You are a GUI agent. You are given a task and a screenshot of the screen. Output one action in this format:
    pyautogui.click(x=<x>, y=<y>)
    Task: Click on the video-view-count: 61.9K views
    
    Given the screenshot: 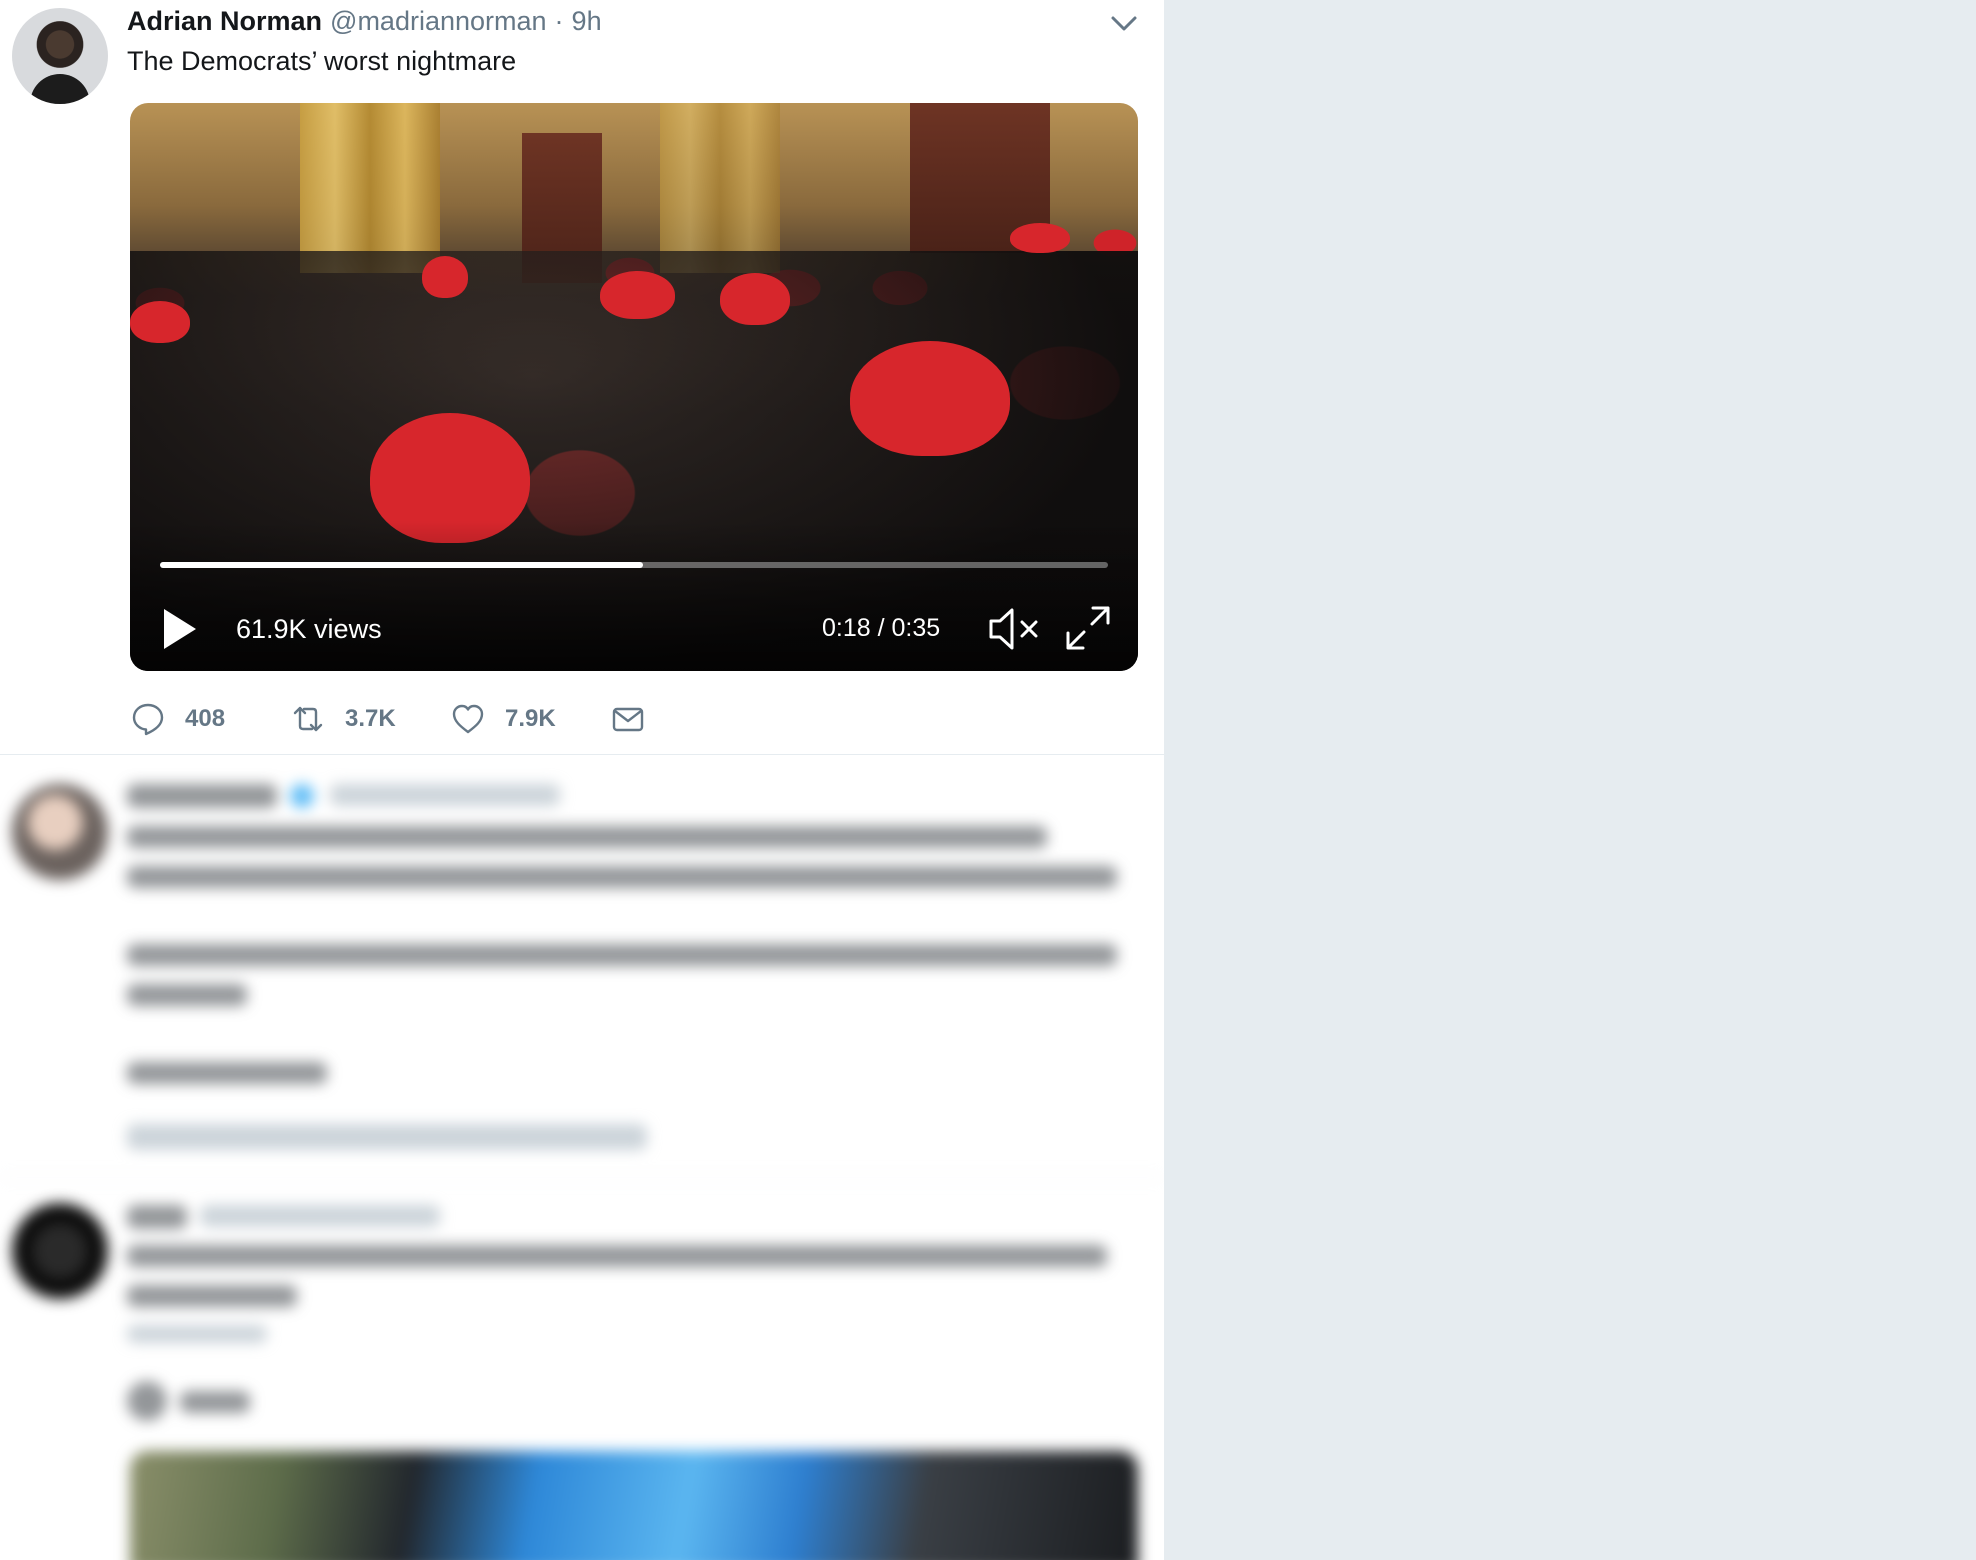 What is the action you would take?
    pyautogui.click(x=309, y=629)
    